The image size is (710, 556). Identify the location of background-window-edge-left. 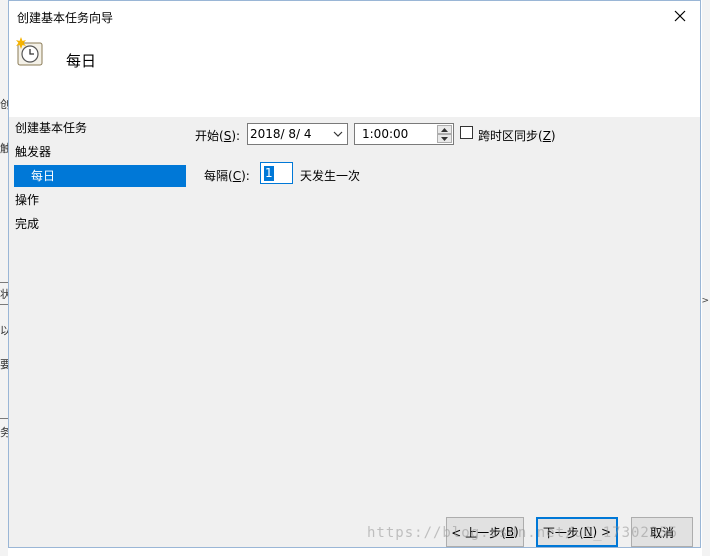
(4, 278).